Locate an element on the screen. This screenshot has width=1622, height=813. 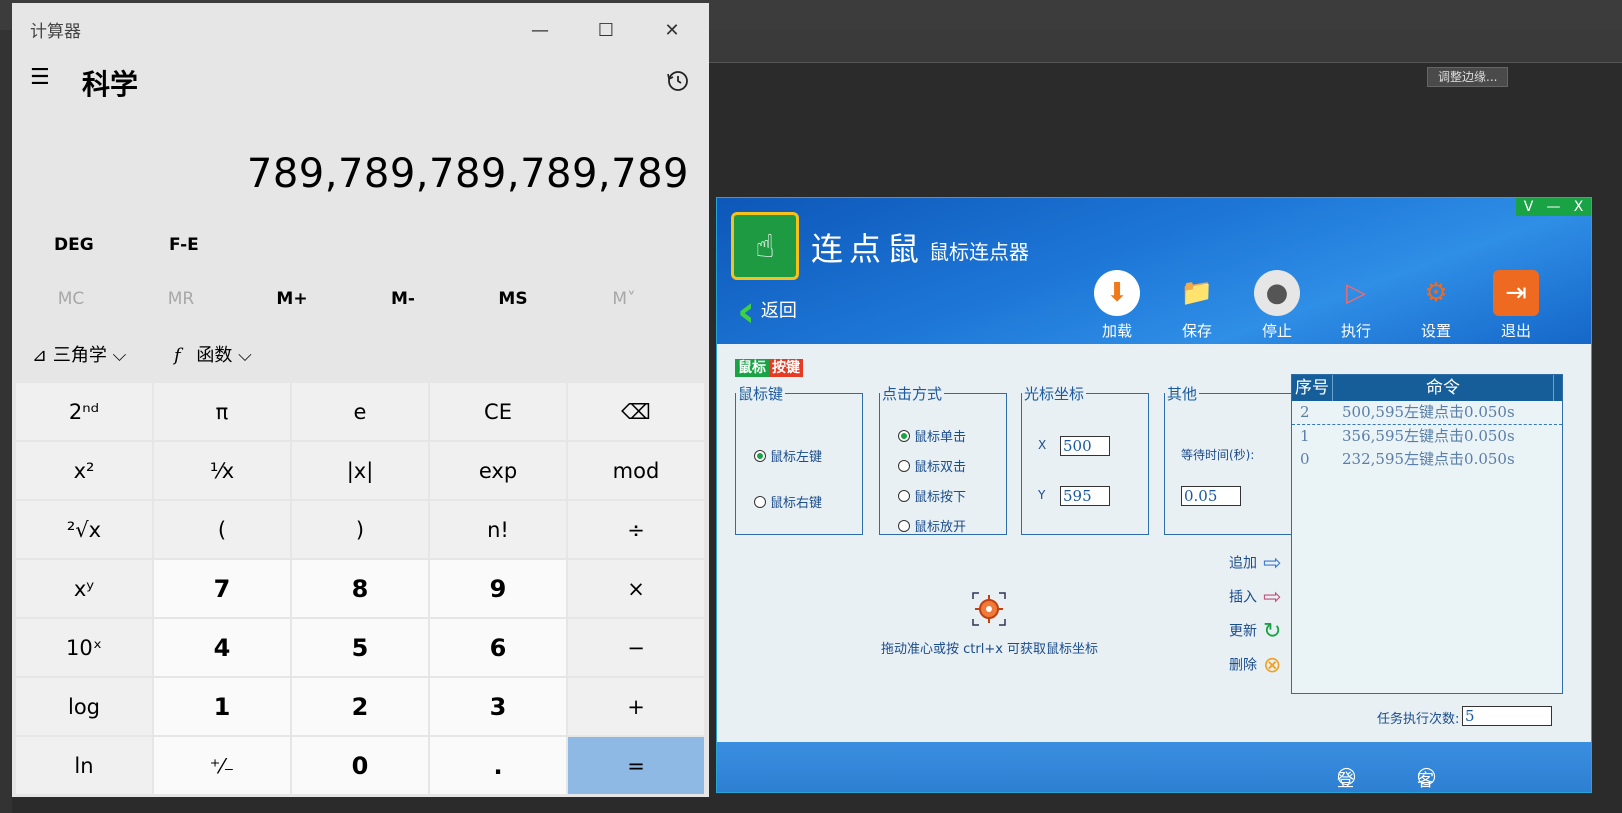
digit-7-button: 7 is located at coordinates (222, 588).